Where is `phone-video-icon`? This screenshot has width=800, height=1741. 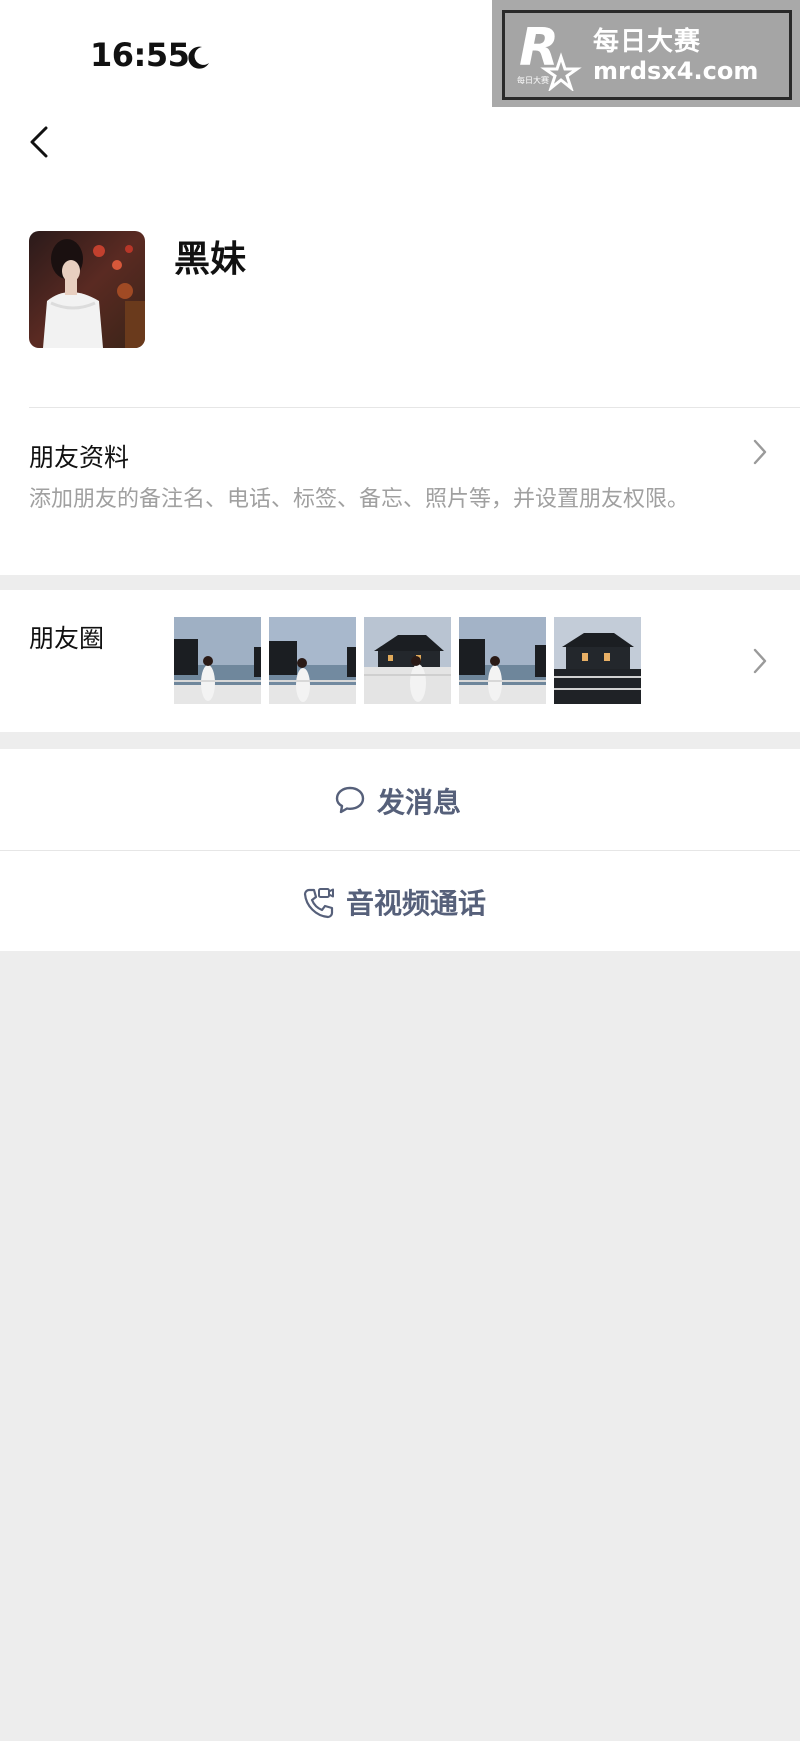 phone-video-icon is located at coordinates (318, 903).